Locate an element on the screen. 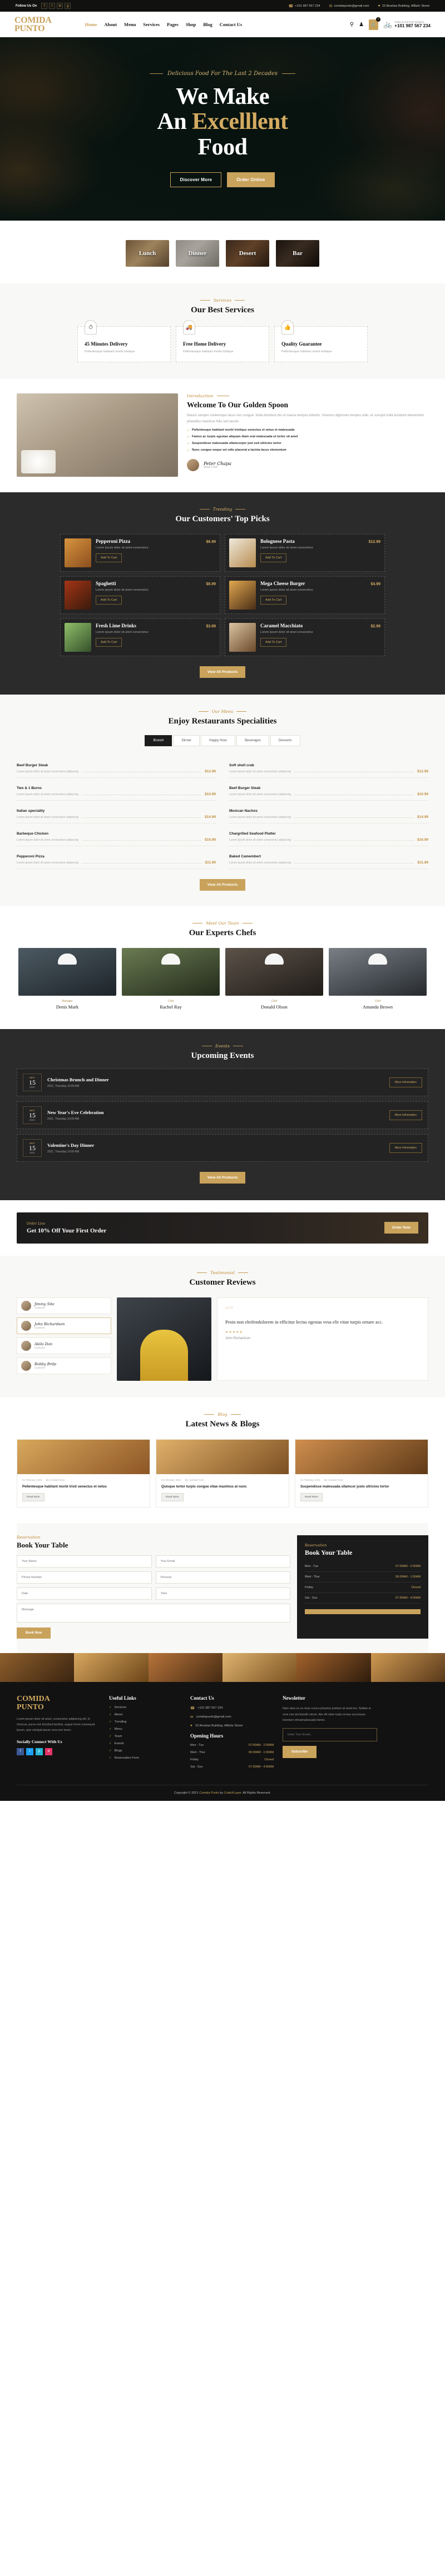  nav-item-shop: Shop is located at coordinates (191, 24).